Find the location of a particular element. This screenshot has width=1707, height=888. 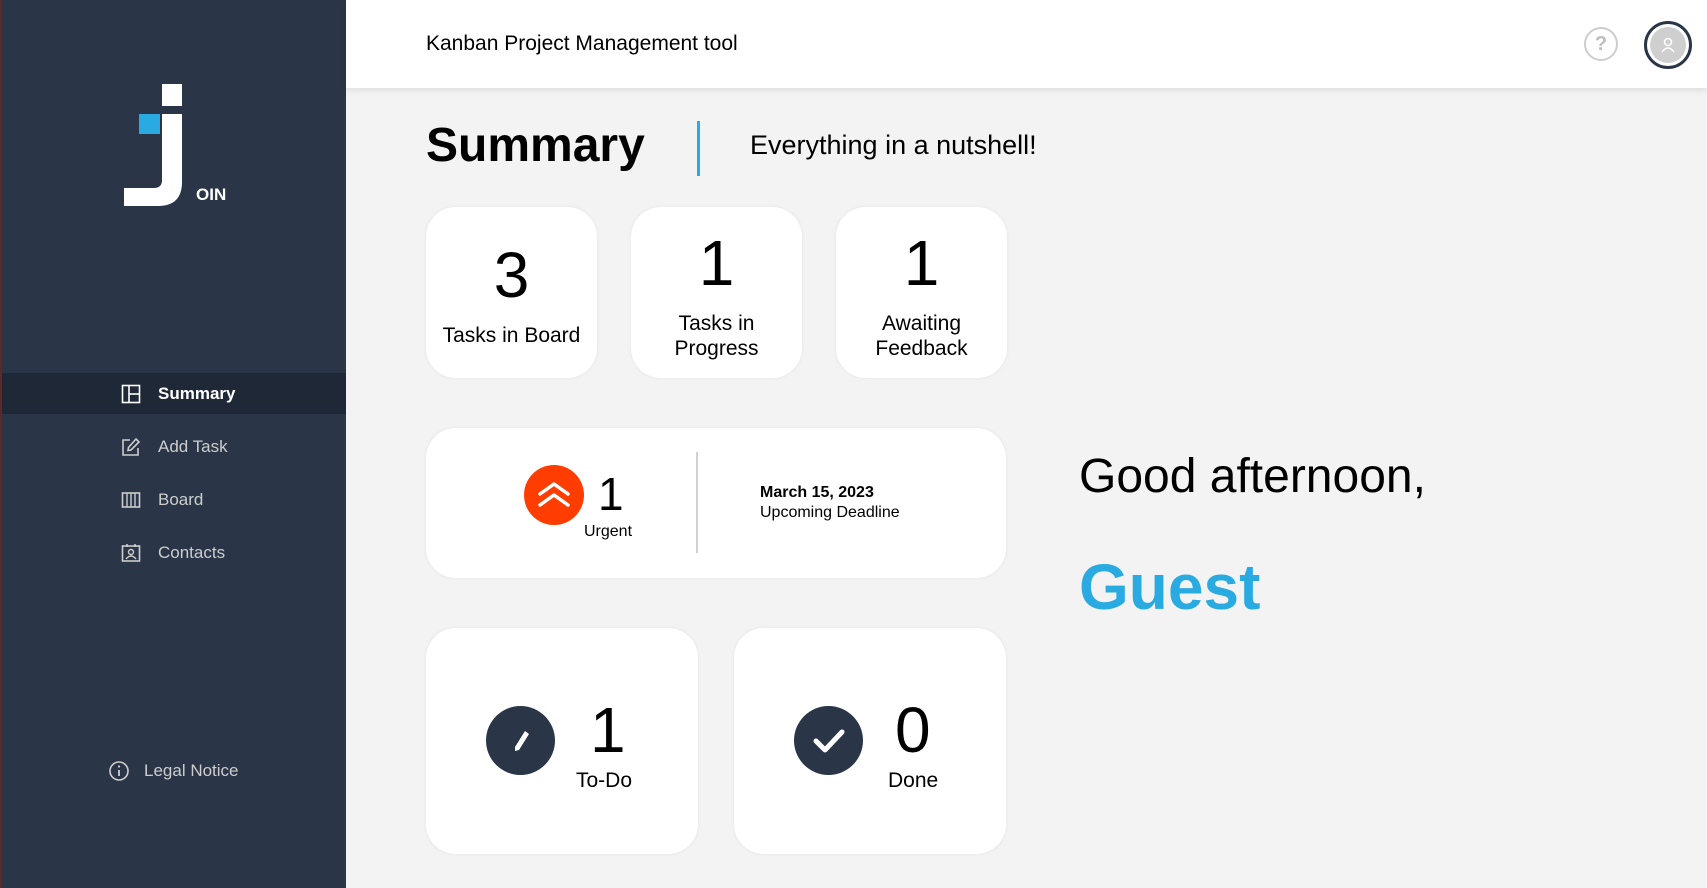

user-icon is located at coordinates (1668, 45).